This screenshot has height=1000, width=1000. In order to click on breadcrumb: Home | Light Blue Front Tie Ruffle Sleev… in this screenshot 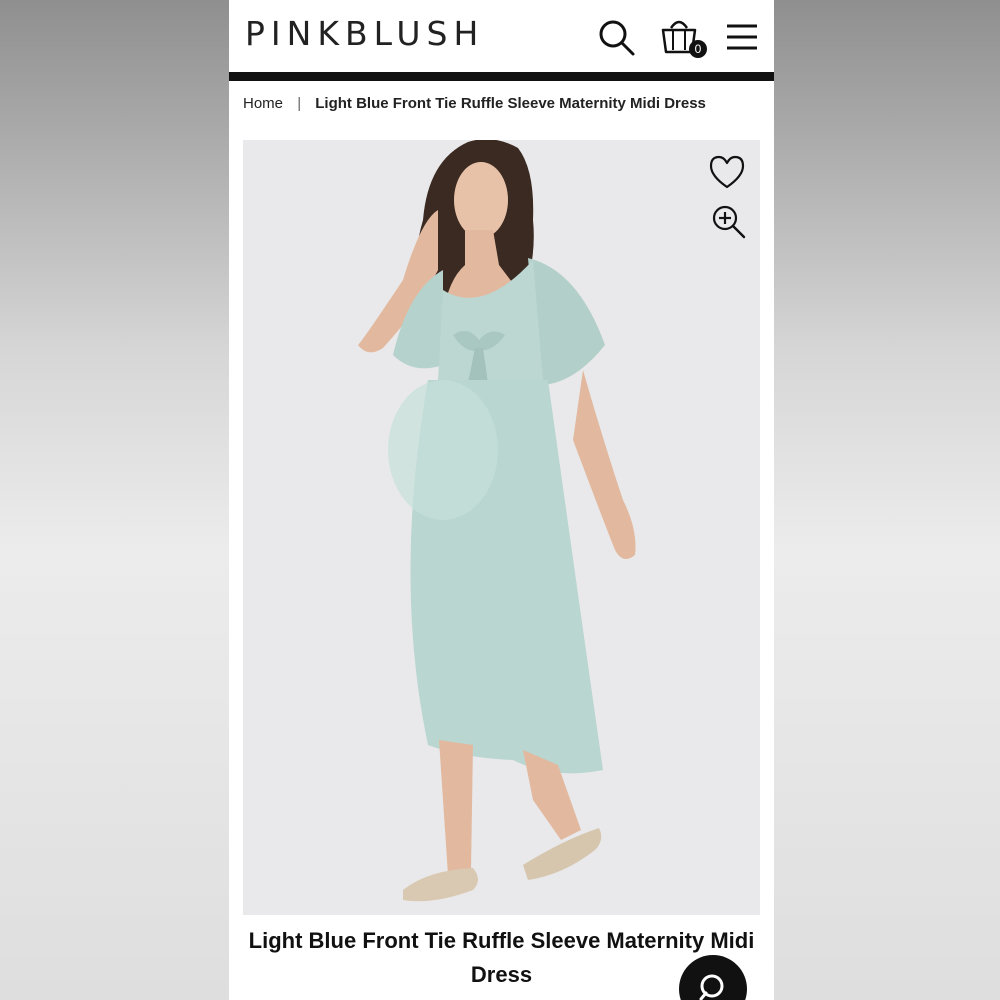, I will do `click(503, 106)`.